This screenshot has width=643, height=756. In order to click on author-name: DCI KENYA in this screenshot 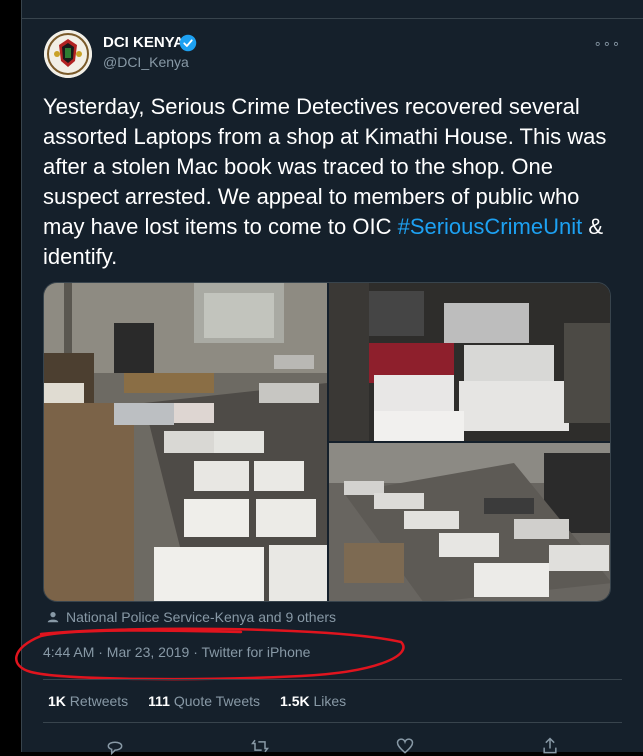, I will do `click(143, 42)`.